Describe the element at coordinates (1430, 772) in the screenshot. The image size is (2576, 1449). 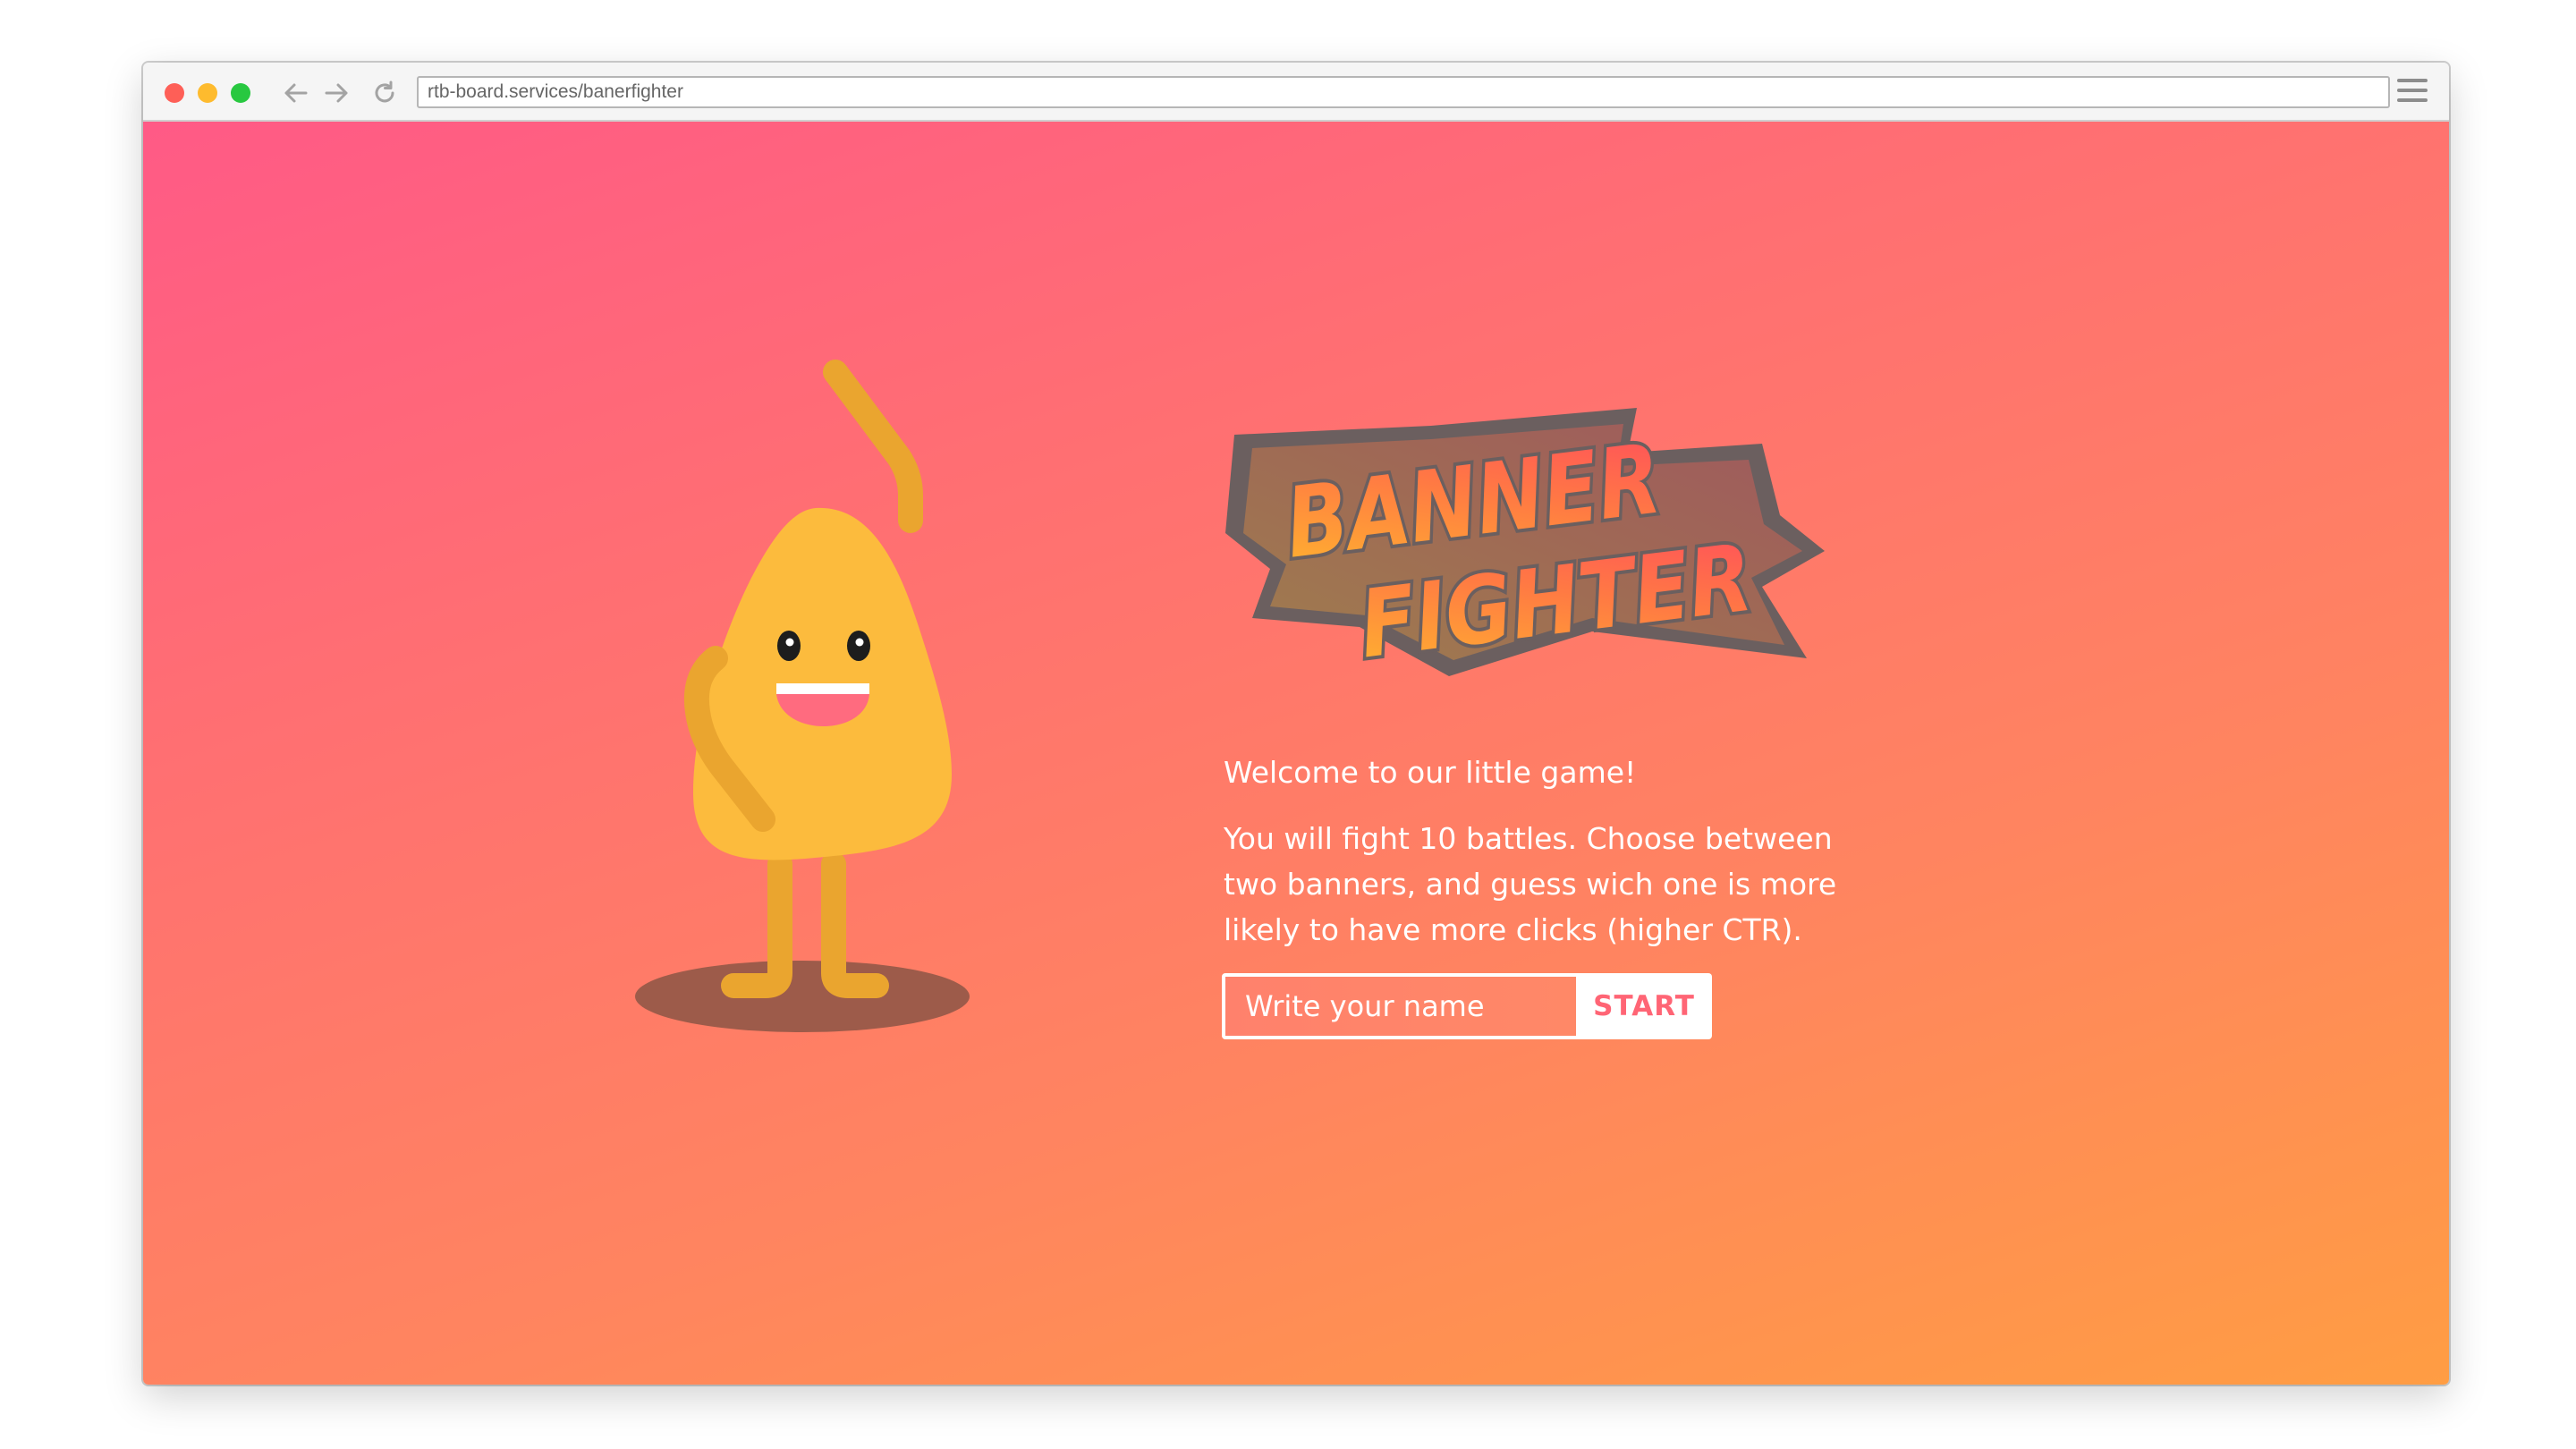
I see `welcome-heading: Welcome to our little game!` at that location.